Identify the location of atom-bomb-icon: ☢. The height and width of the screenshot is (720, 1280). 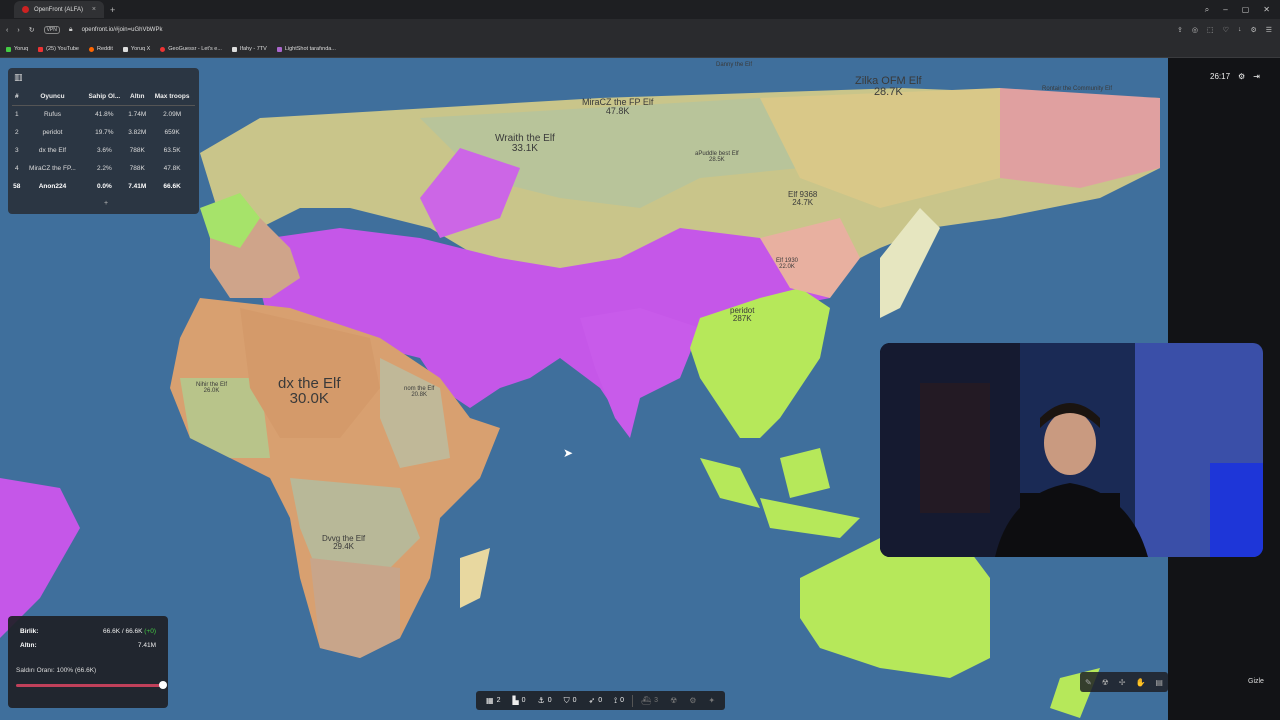
(674, 700).